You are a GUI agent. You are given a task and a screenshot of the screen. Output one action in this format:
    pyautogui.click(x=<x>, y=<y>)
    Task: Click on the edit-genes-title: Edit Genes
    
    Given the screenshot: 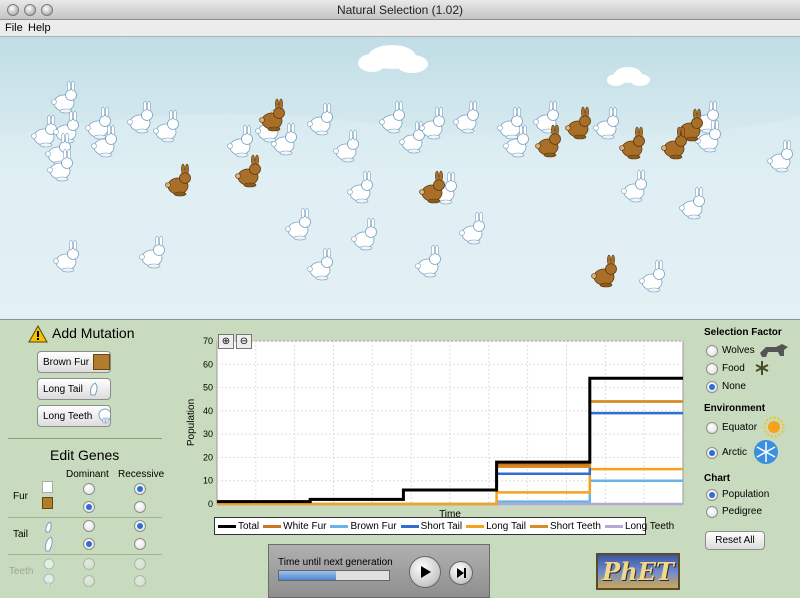 What is the action you would take?
    pyautogui.click(x=85, y=455)
    